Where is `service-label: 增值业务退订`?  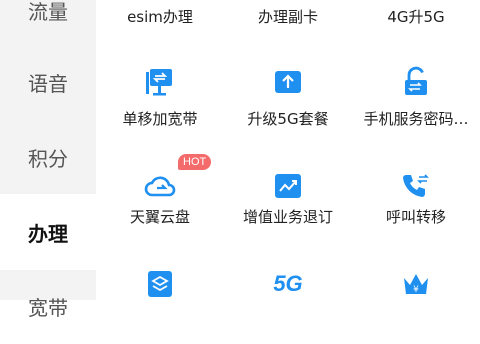 service-label: 增值业务退订 is located at coordinates (287, 217).